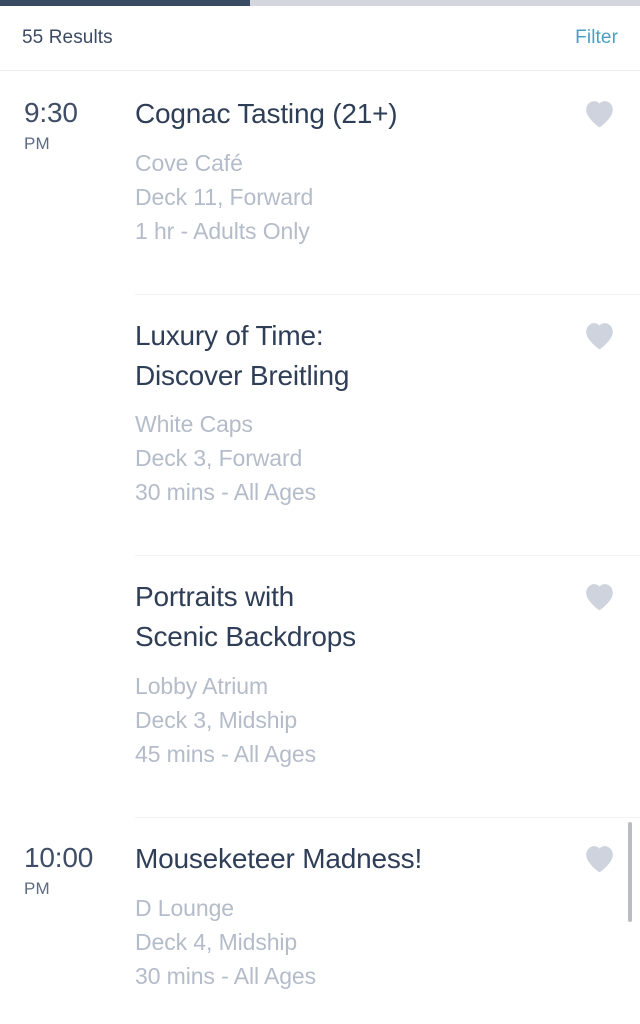 Image resolution: width=640 pixels, height=1024 pixels. What do you see at coordinates (67, 183) in the screenshot?
I see `event-time-column: 9:30 PM` at bounding box center [67, 183].